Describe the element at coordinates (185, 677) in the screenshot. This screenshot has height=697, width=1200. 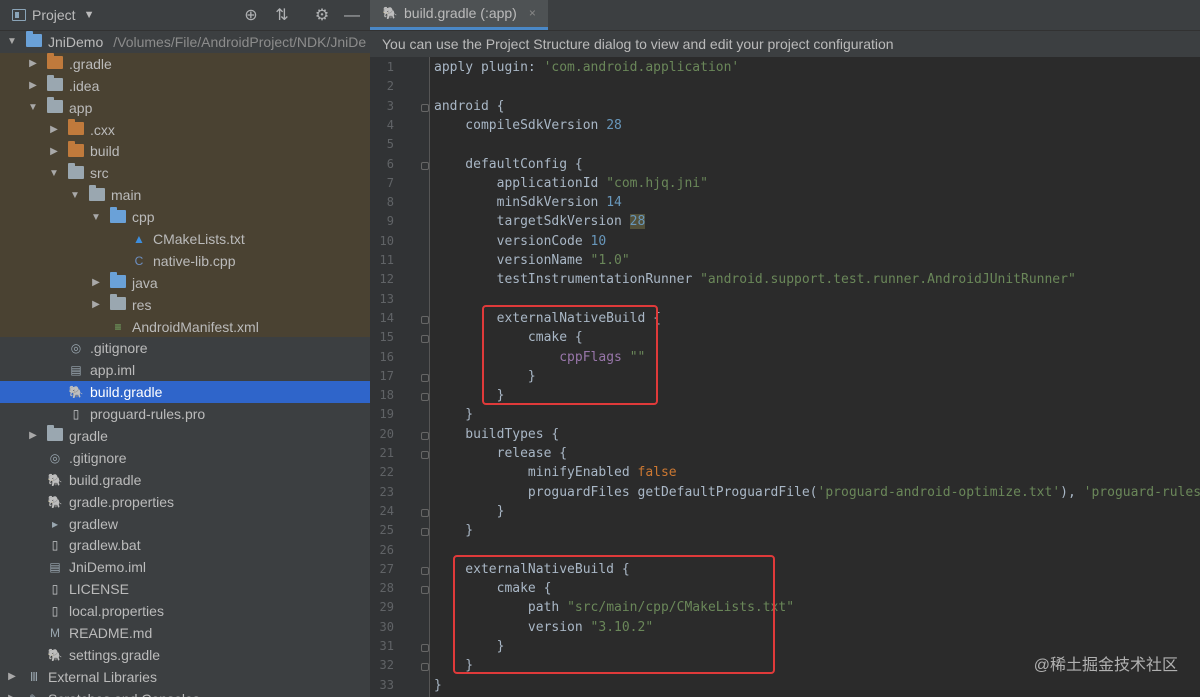
I see `tree-item: ▶ Ⅲ External Libraries` at that location.